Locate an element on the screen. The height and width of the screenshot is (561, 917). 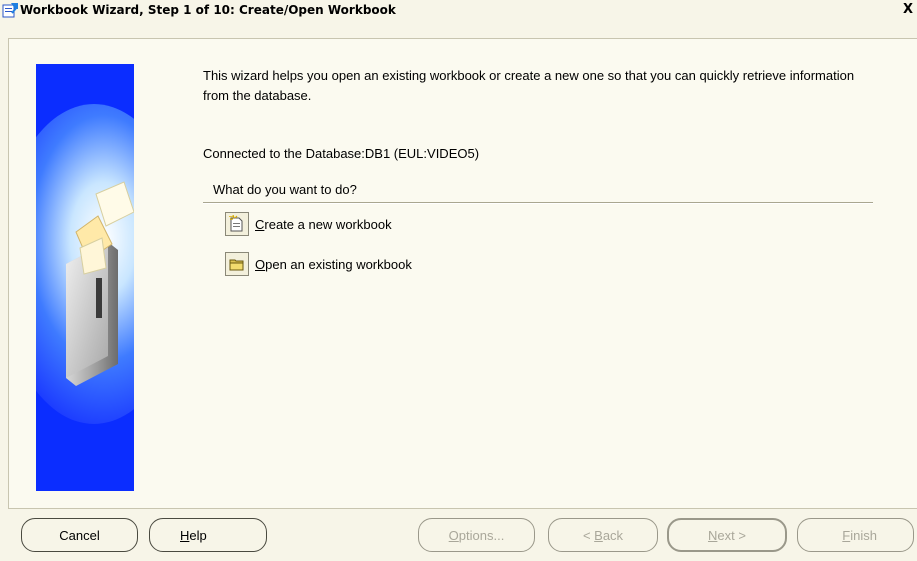
next-label-rest: ext is located at coordinates (726, 535).